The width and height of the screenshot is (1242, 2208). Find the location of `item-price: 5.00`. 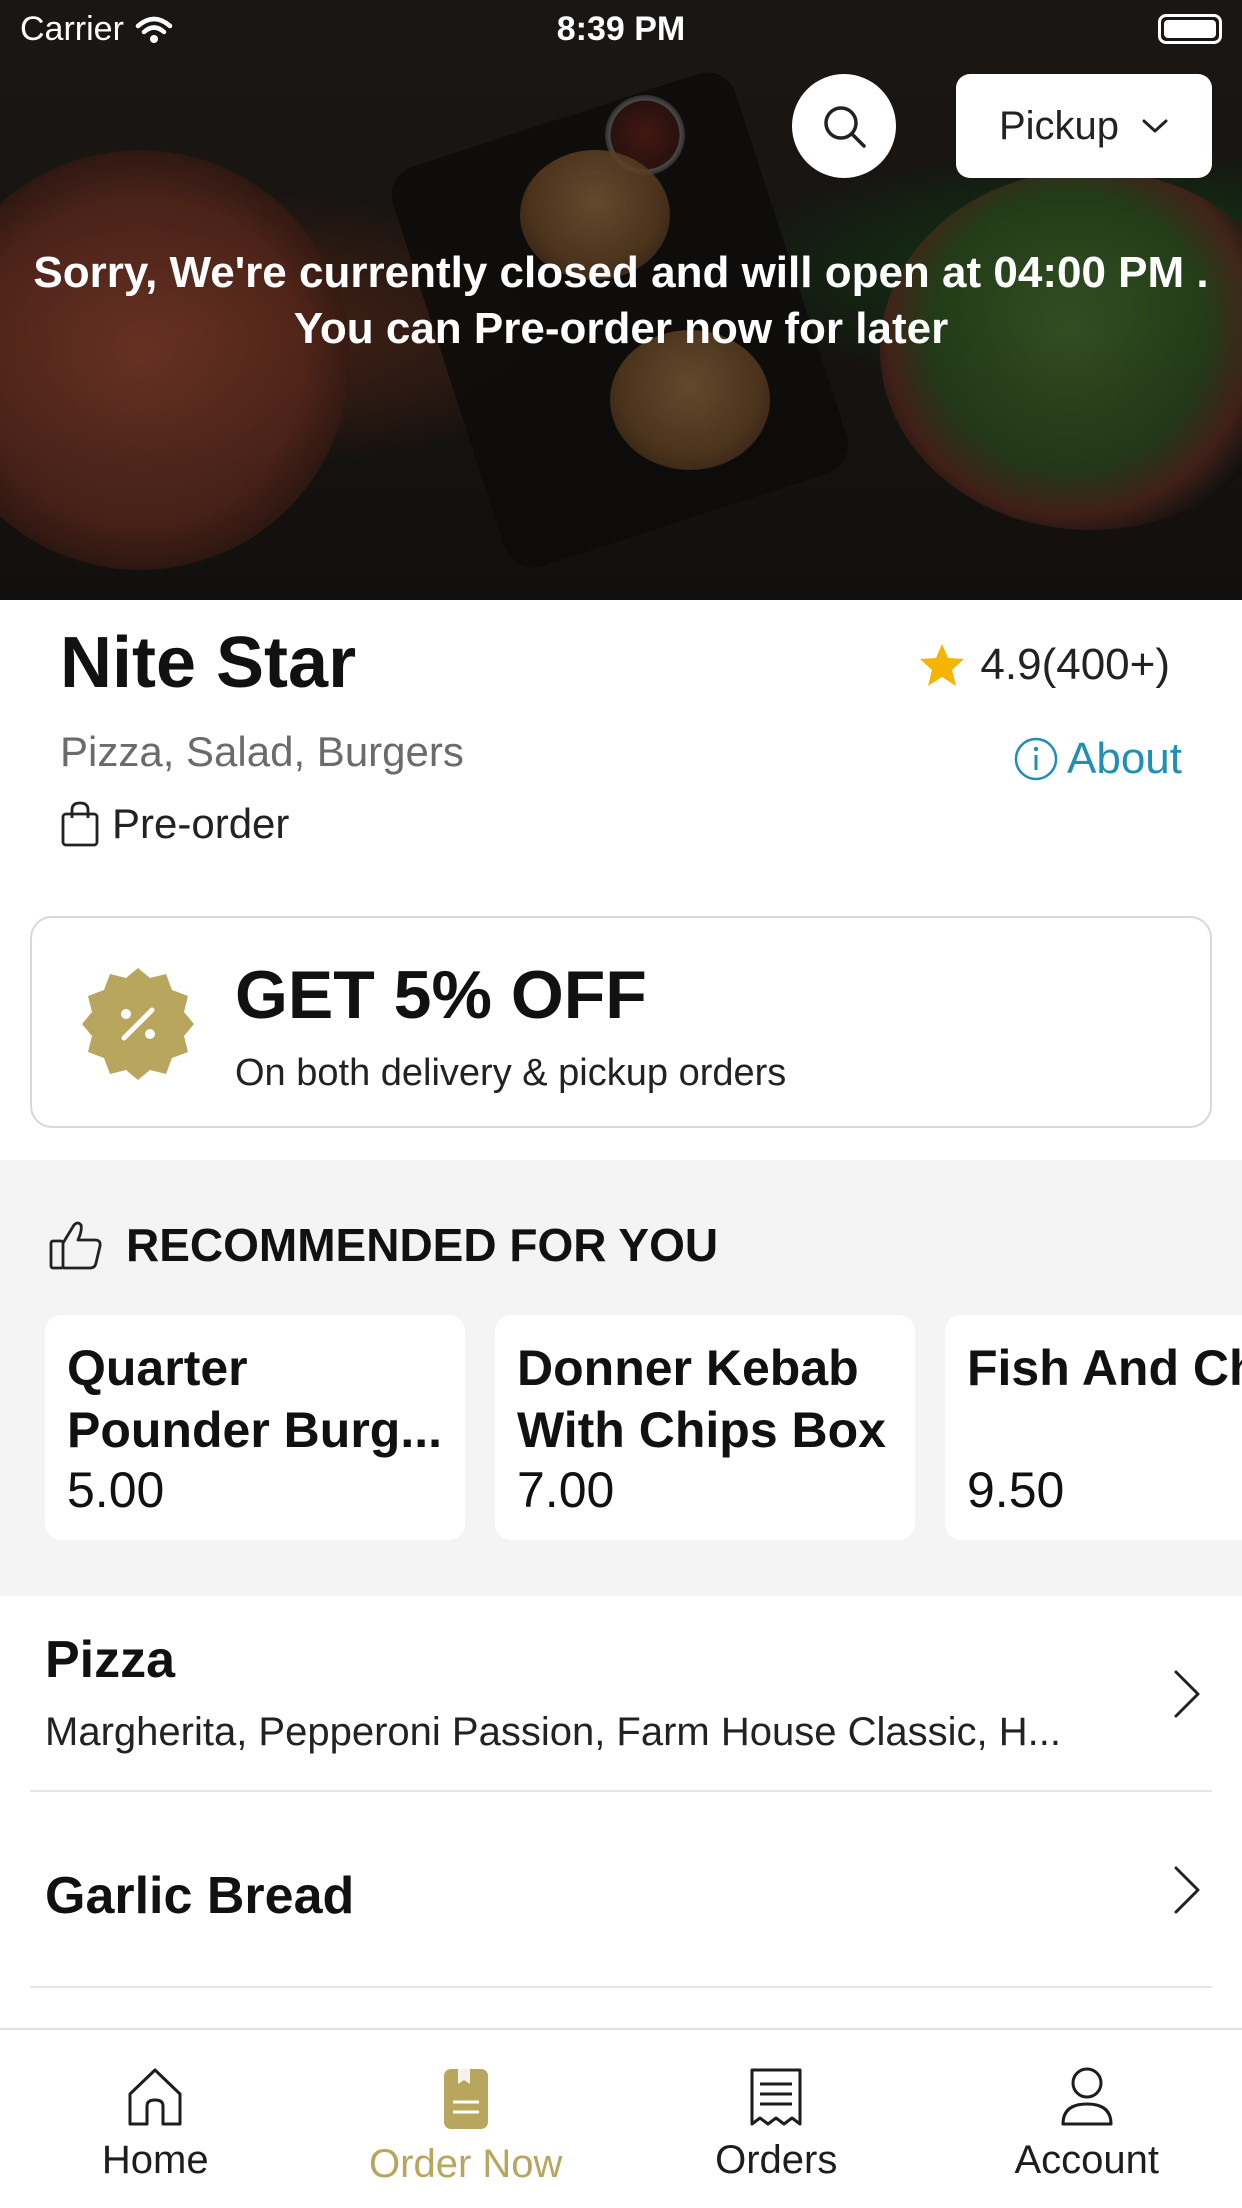

item-price: 5.00 is located at coordinates (116, 1490).